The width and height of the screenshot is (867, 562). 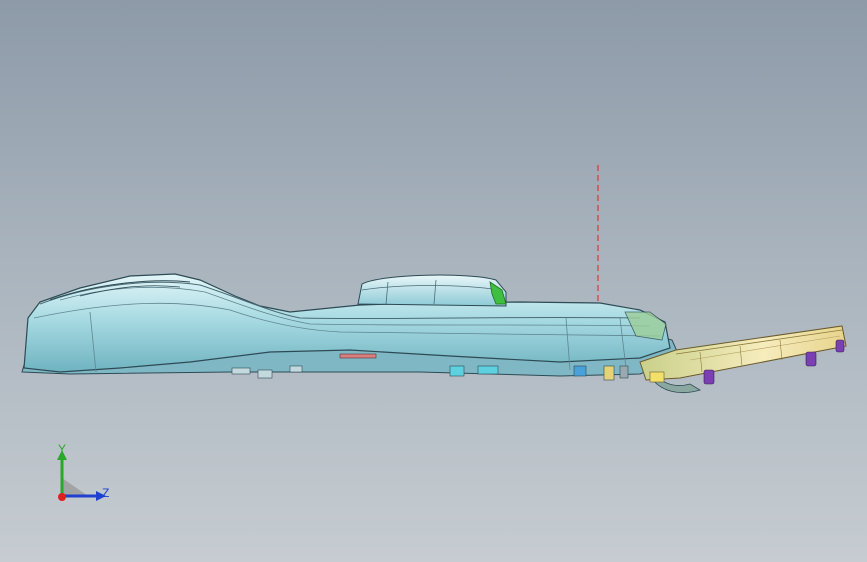 What do you see at coordinates (432, 290) in the screenshot?
I see `top-dome` at bounding box center [432, 290].